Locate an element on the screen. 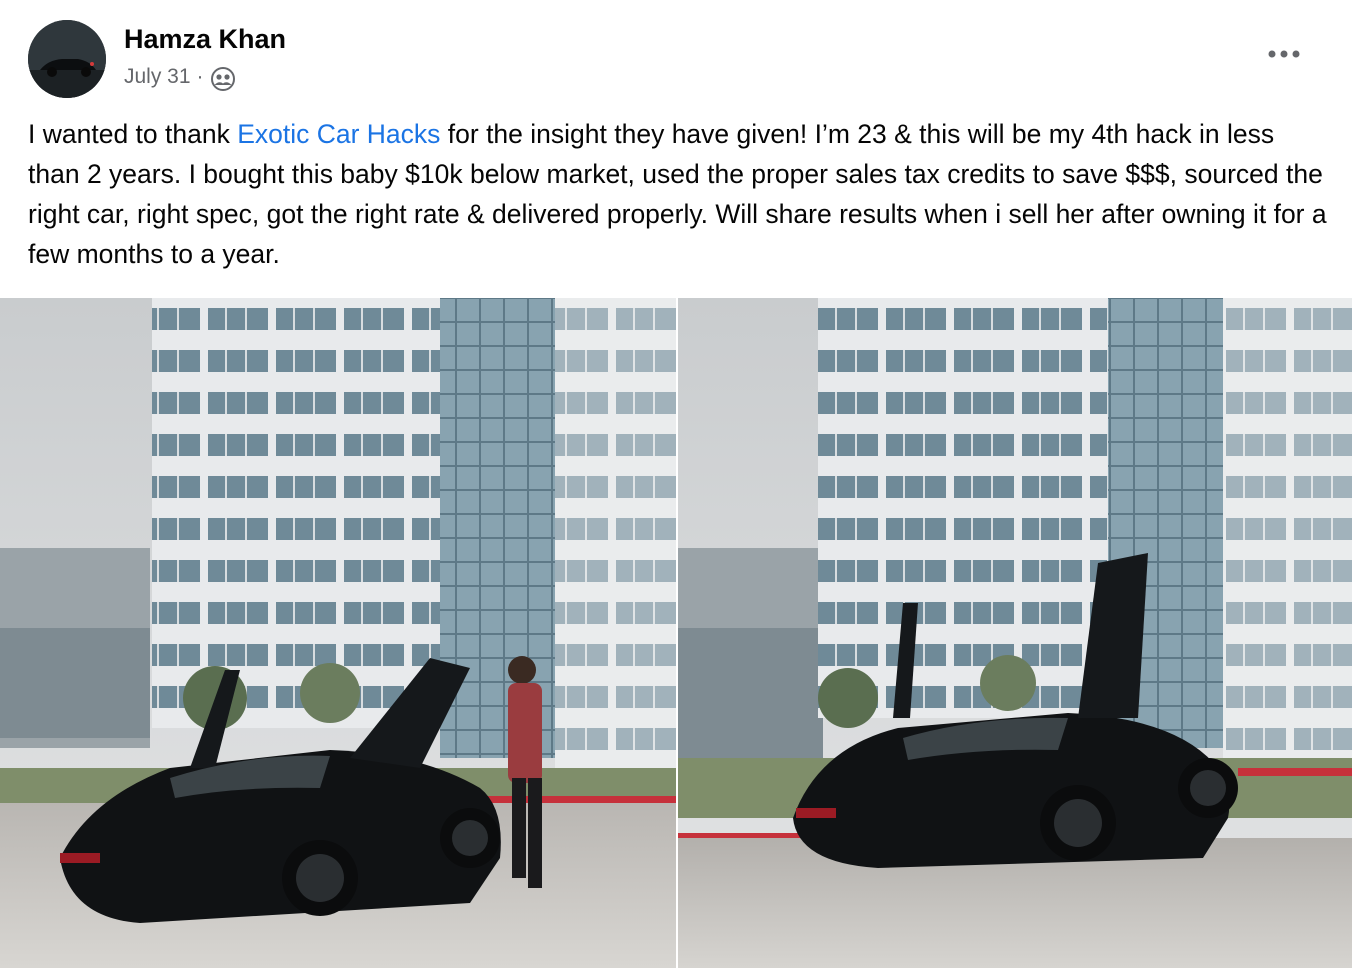  more-options-icon is located at coordinates (1284, 54).